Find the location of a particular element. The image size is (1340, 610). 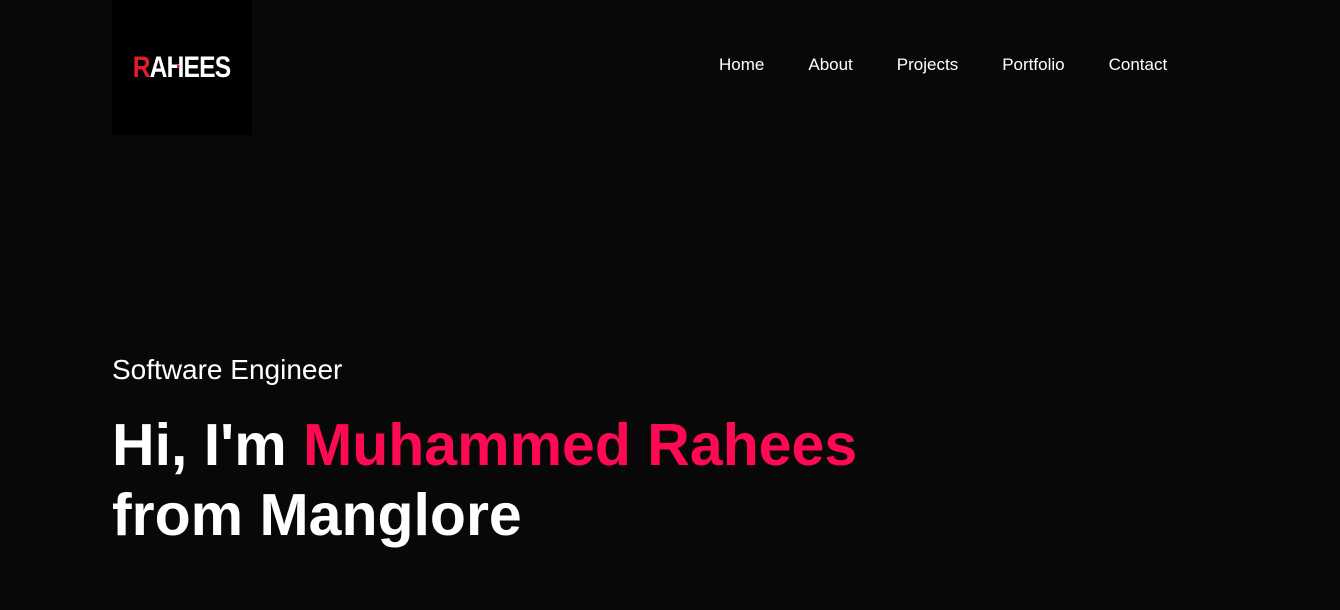

hero-headline: Hi, I'm Muhammed Rahees from Manglore is located at coordinates (484, 480).